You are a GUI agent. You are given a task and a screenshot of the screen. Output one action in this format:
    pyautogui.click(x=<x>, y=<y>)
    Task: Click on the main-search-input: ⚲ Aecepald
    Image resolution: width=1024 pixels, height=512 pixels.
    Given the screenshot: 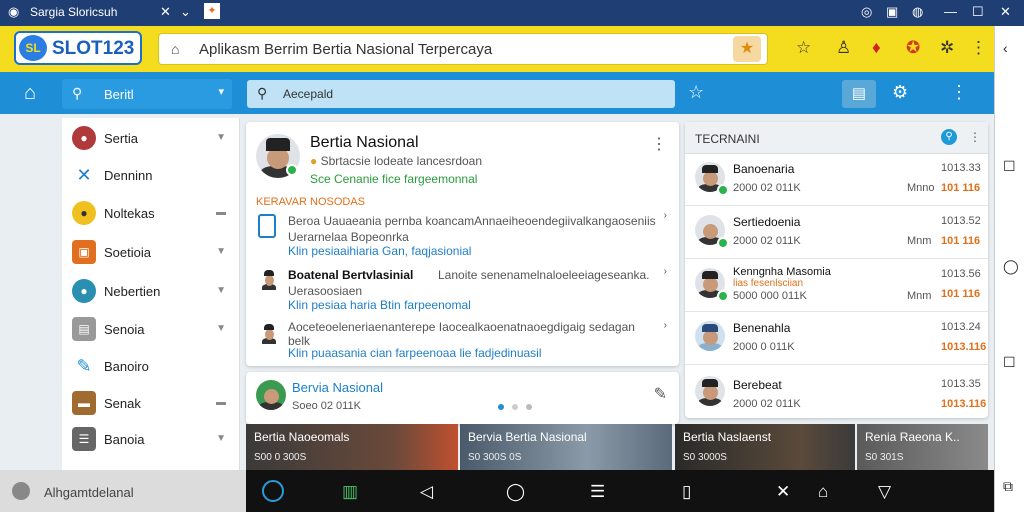 What is the action you would take?
    pyautogui.click(x=461, y=94)
    